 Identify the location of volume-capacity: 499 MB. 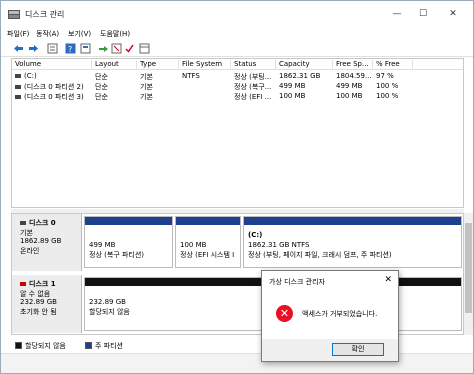
(292, 86).